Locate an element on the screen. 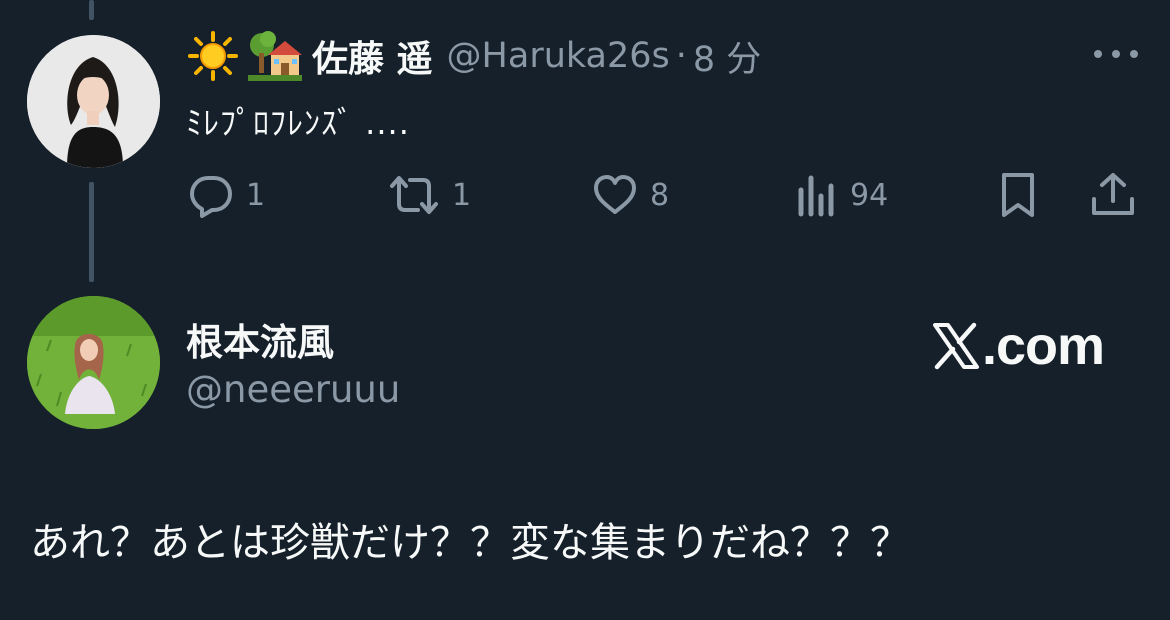 The height and width of the screenshot is (620, 1170). heart-icon is located at coordinates (615, 194).